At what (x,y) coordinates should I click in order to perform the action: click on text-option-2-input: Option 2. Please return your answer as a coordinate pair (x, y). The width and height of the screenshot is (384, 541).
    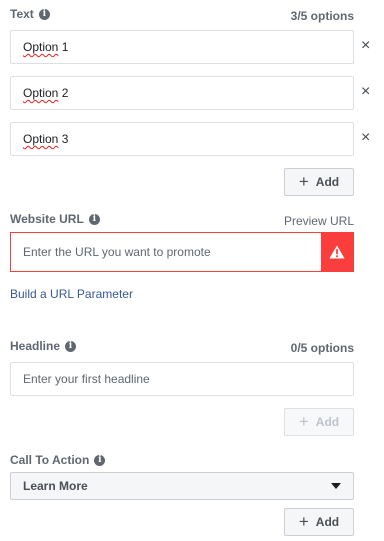
    Looking at the image, I should click on (182, 93).